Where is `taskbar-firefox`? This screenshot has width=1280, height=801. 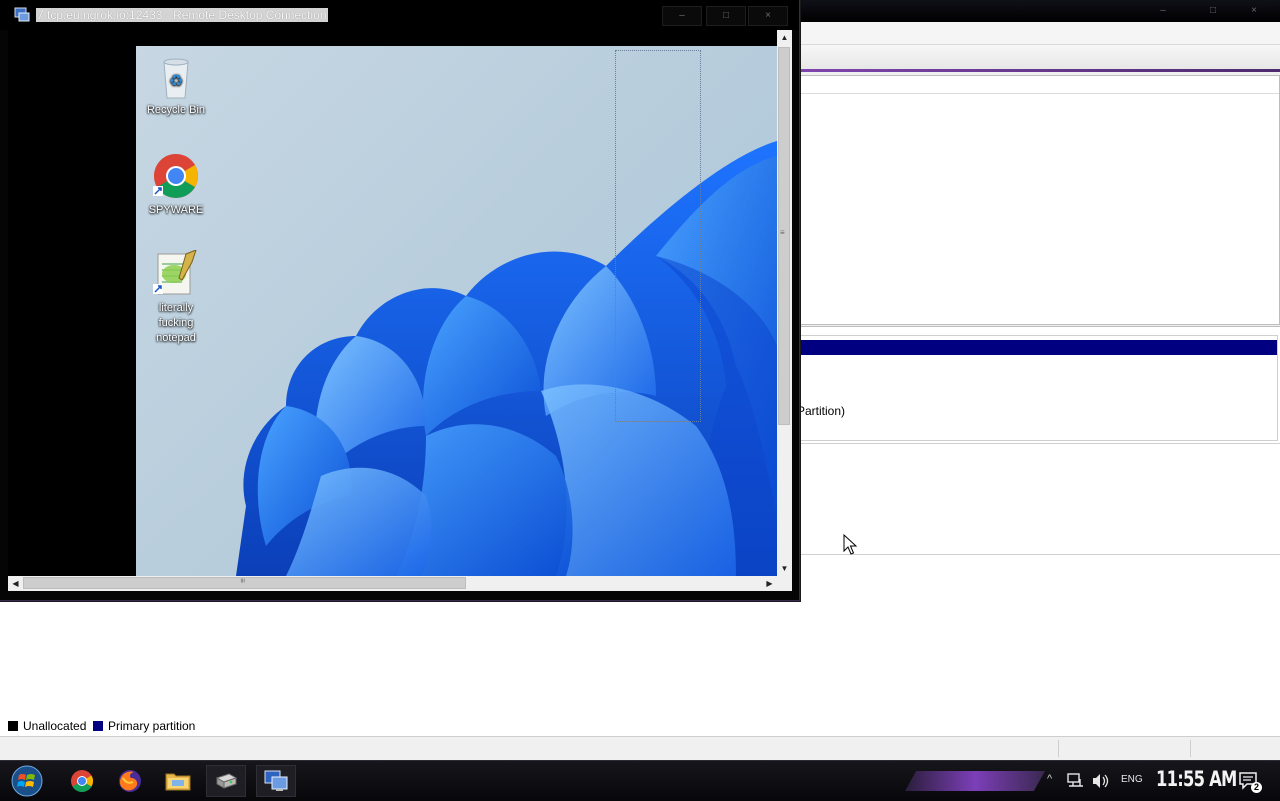 taskbar-firefox is located at coordinates (130, 781).